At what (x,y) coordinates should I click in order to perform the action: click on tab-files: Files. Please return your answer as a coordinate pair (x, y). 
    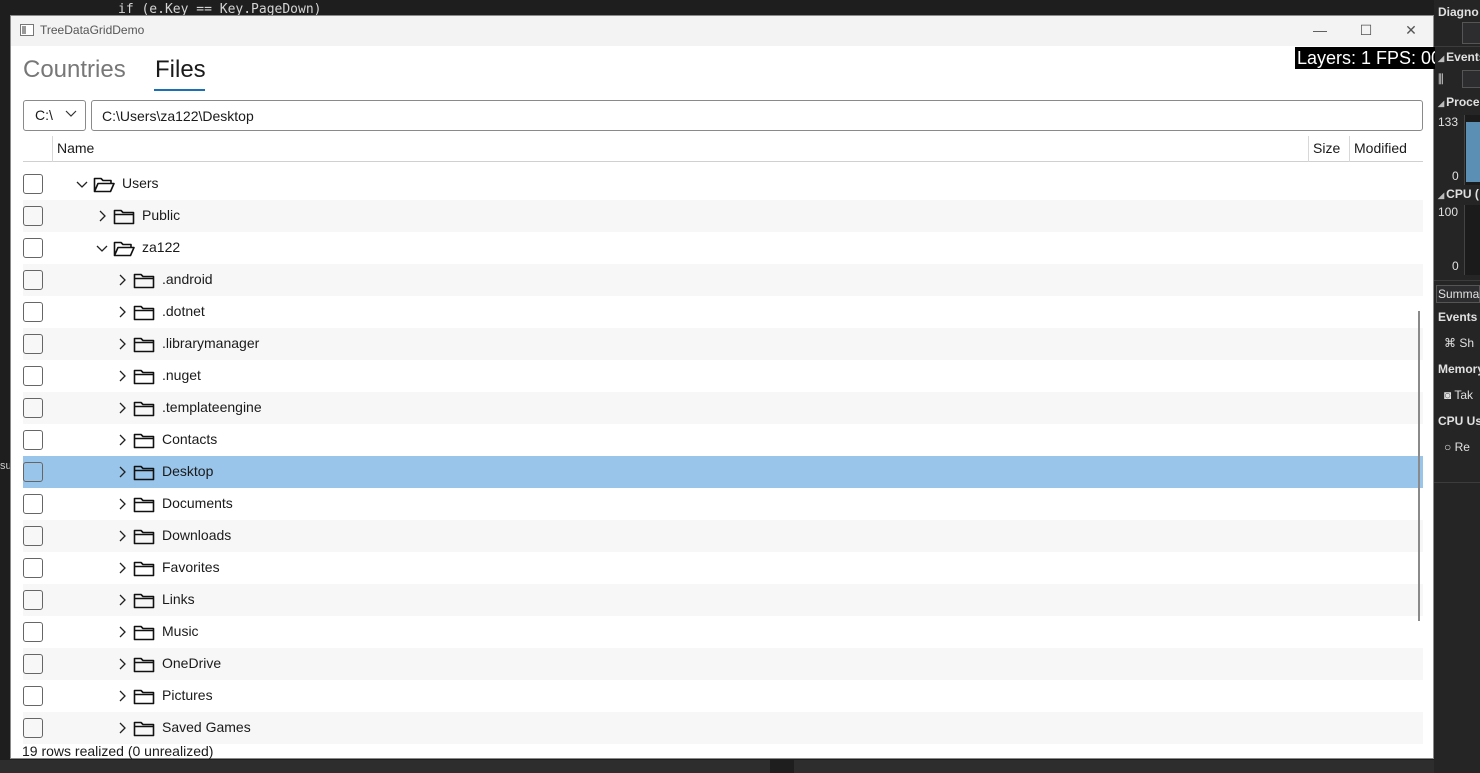
    Looking at the image, I should click on (180, 70).